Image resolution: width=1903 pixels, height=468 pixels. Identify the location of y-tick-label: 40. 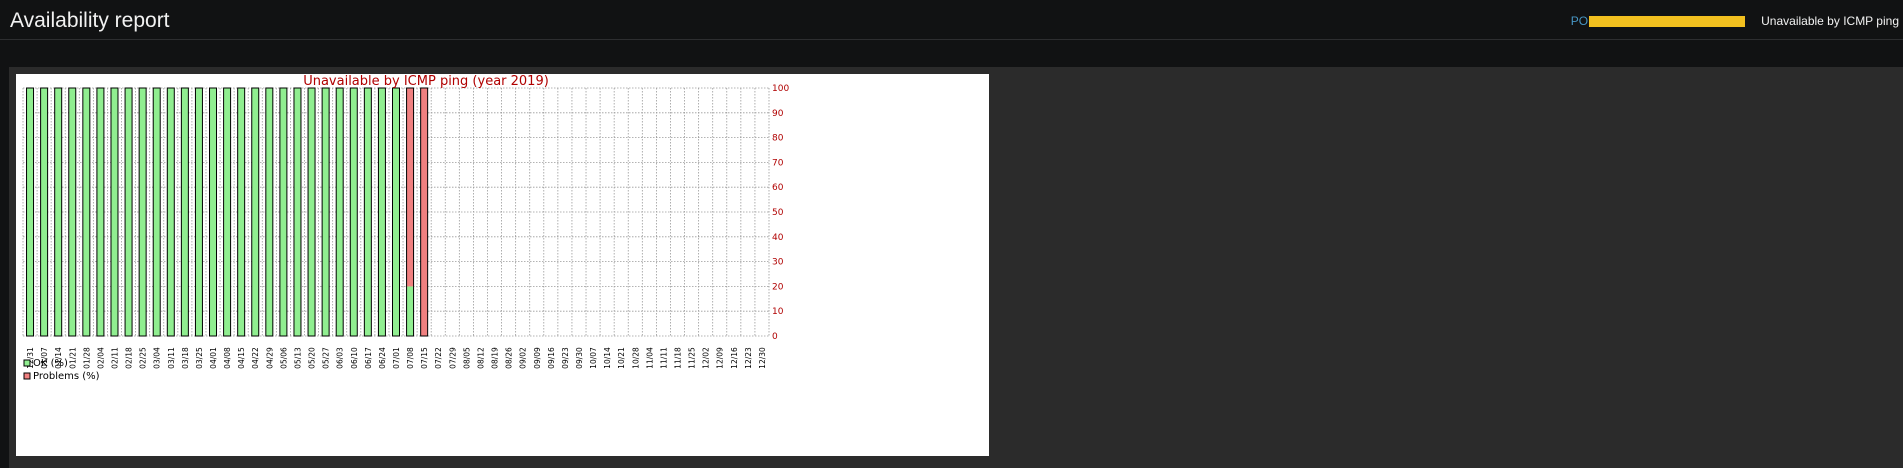
(778, 238).